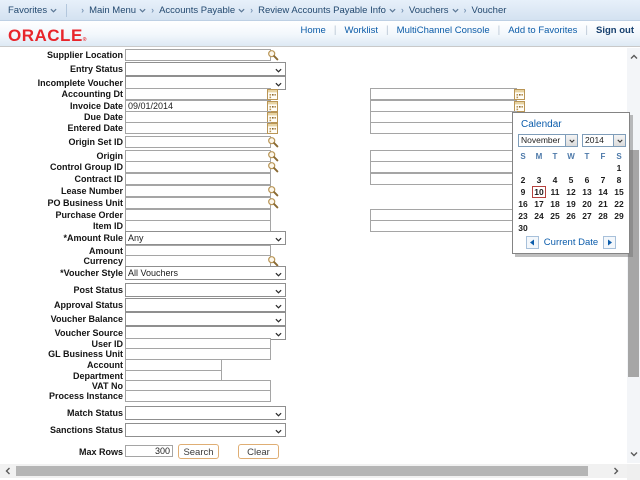 Image resolution: width=640 pixels, height=480 pixels. I want to click on scroll-left-icon, so click(8, 471).